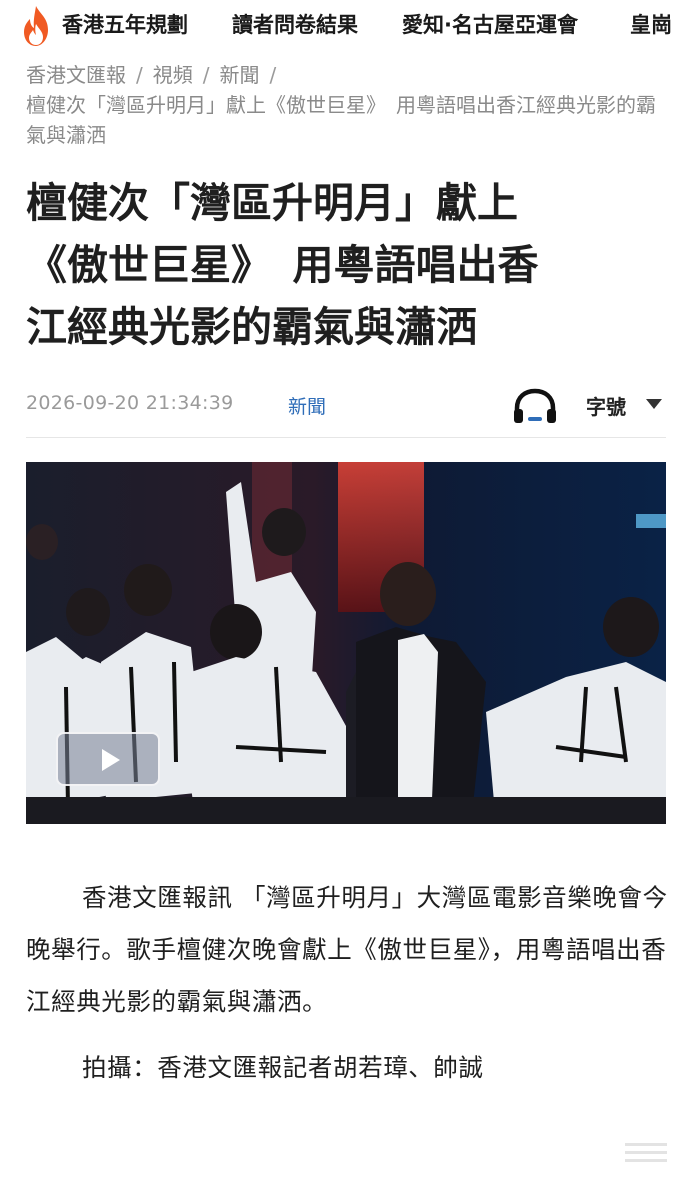  I want to click on top-nav: 香港五年規劃 讀者問卷結果 愛知·名古屋亞運會 皇崗, so click(345, 26).